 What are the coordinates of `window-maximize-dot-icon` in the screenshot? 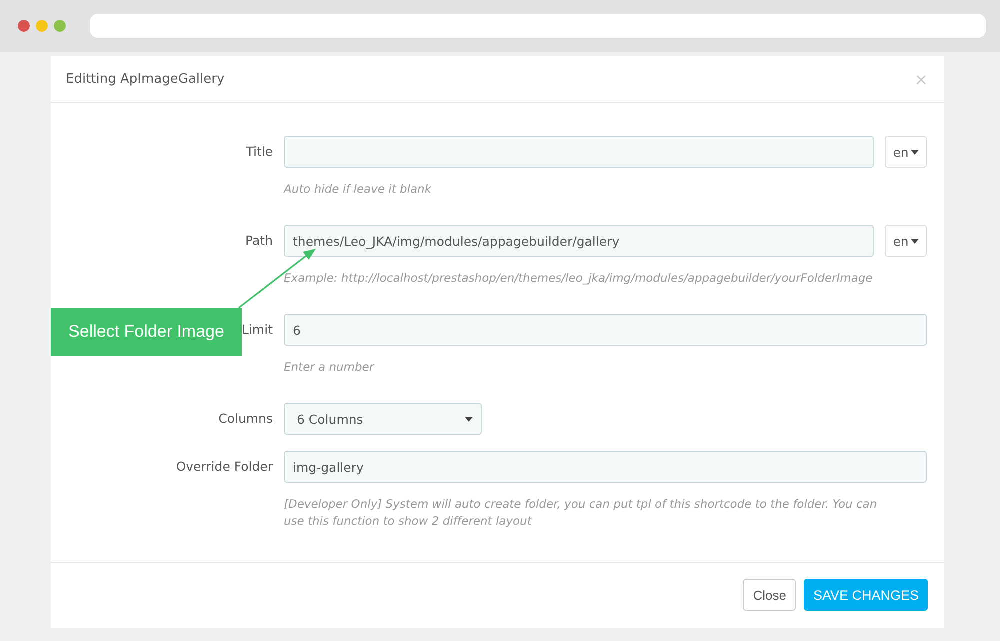 It's located at (60, 26).